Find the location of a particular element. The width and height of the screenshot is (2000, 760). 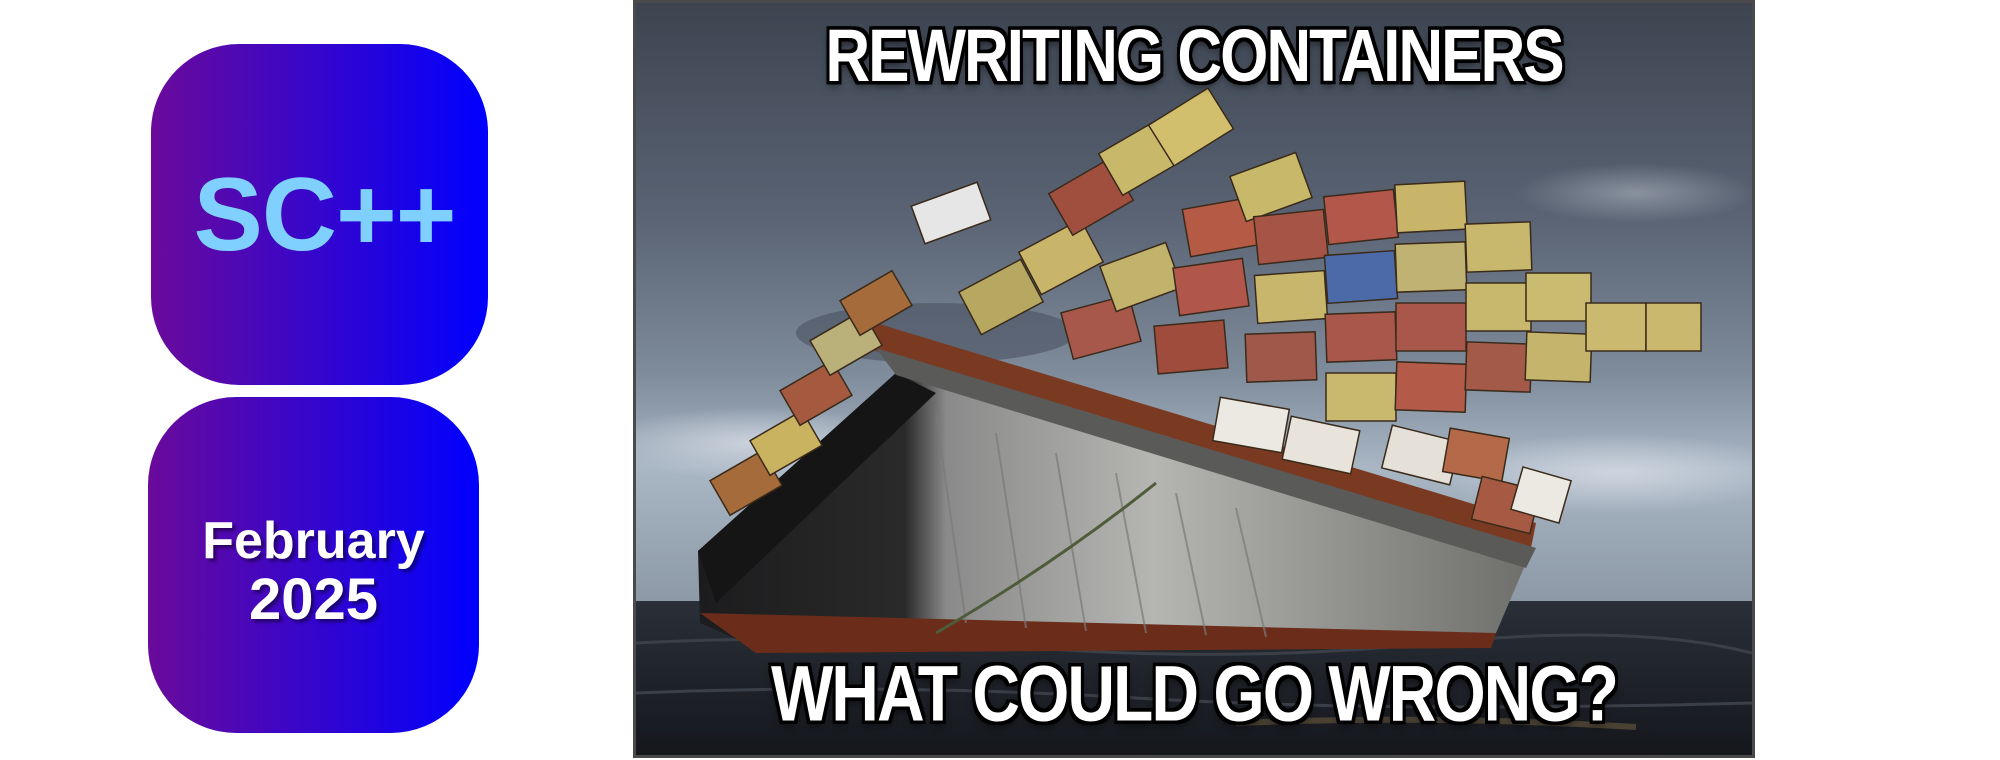

meme-top-caption: REWRITING CONTAINERS is located at coordinates (1194, 56).